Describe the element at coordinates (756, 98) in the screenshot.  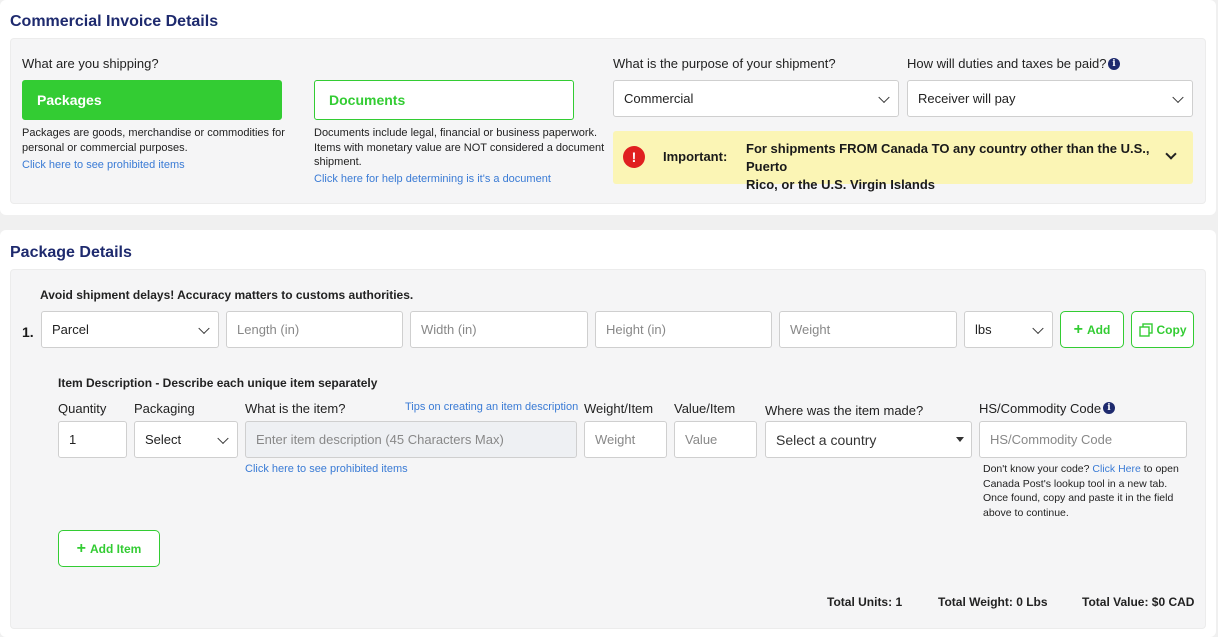
I see `purpose-select: Commercial` at that location.